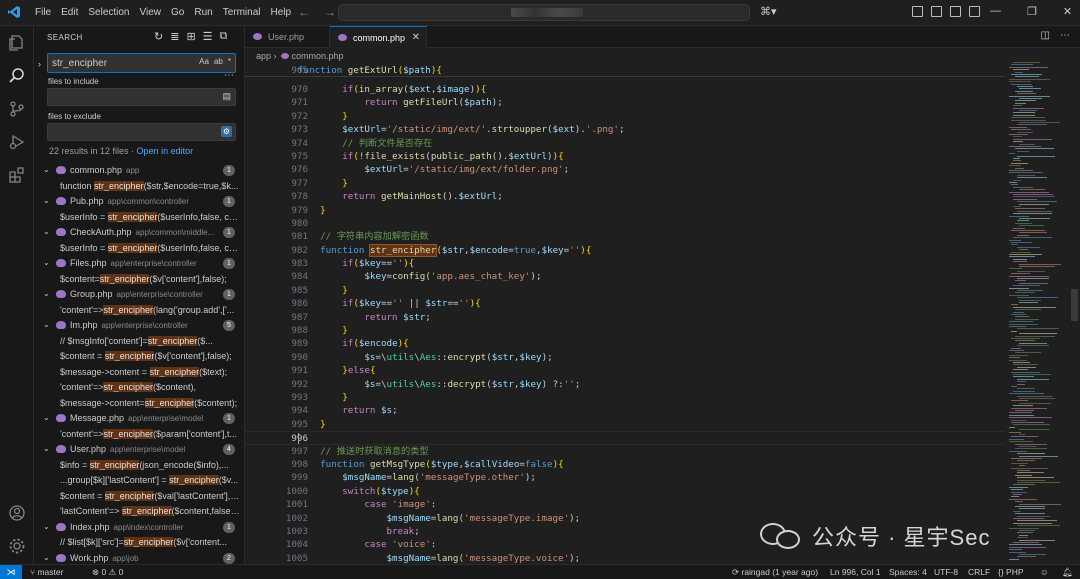  What do you see at coordinates (625, 236) in the screenshot?
I see `code-line: 981 // 字符串内容加解密函数` at bounding box center [625, 236].